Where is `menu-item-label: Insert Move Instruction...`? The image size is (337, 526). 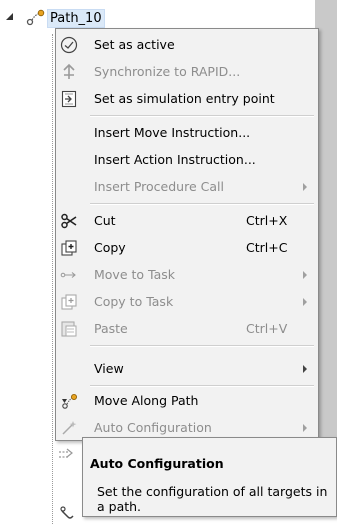
menu-item-label: Insert Move Instruction... is located at coordinates (172, 132).